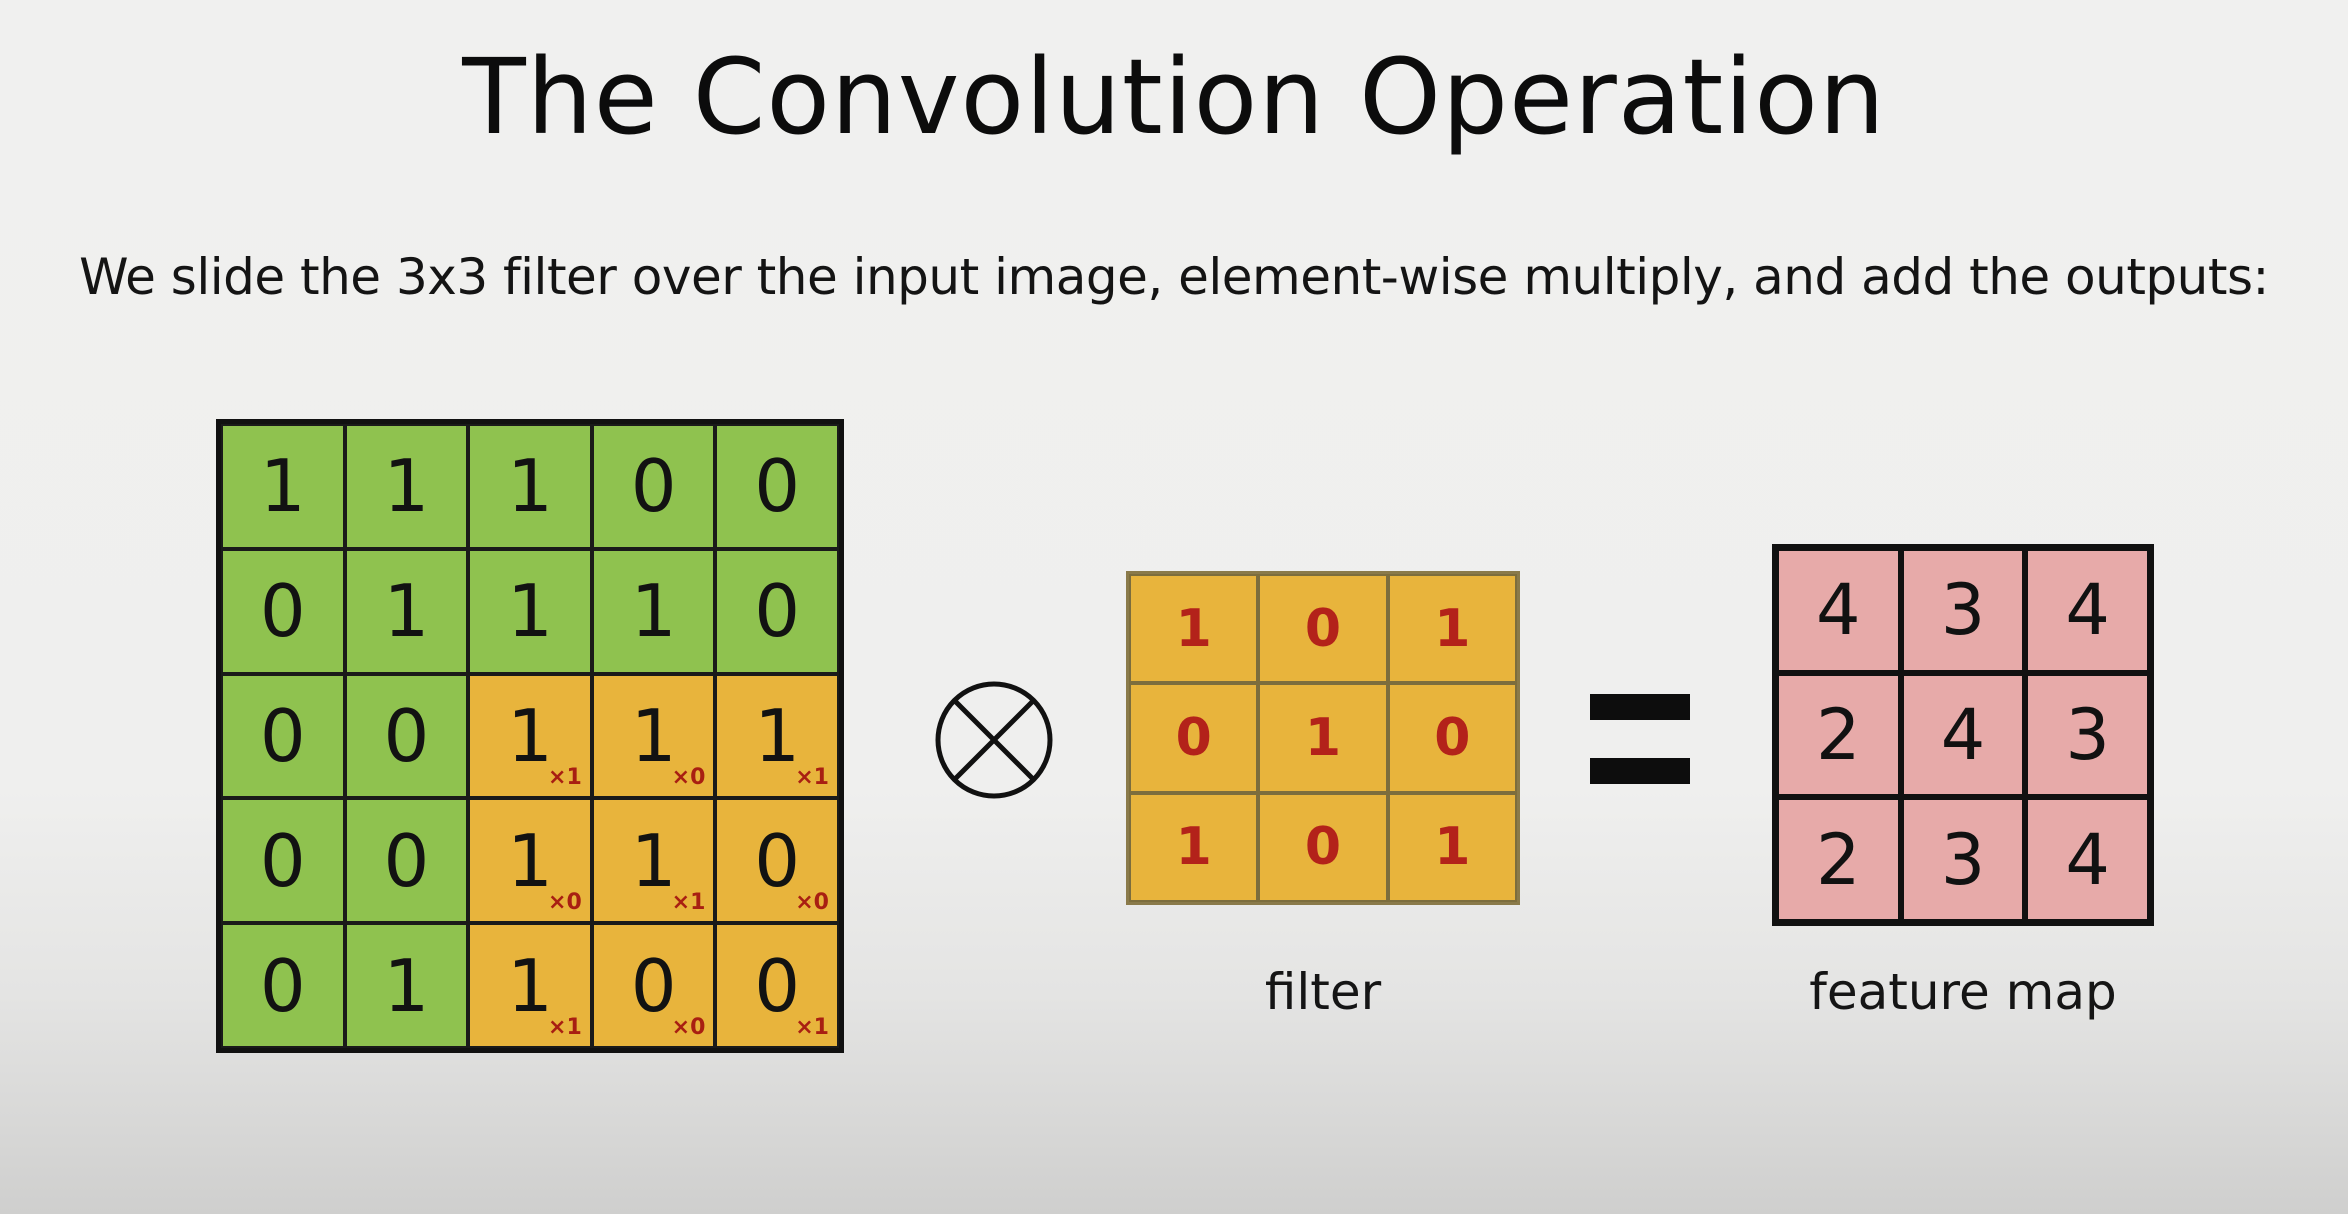  Describe the element at coordinates (1174, 97) in the screenshot. I see `slide-title: The Convolution Operation` at that location.